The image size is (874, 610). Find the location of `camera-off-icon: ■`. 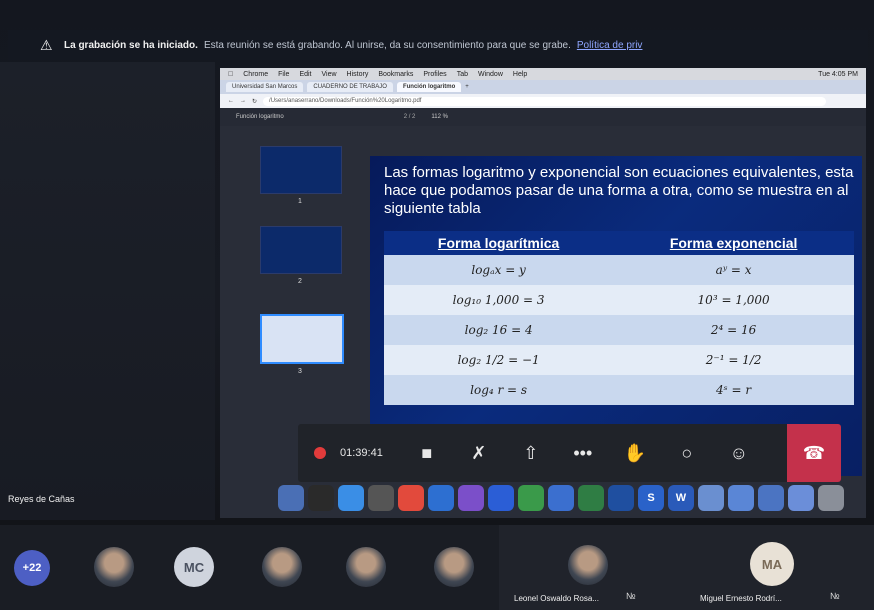

camera-off-icon: ■ is located at coordinates (427, 452).